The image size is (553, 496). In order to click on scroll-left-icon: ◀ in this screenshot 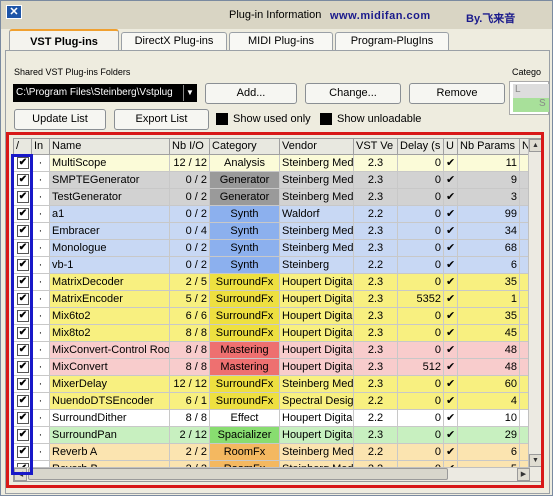, I will do `click(20, 474)`.